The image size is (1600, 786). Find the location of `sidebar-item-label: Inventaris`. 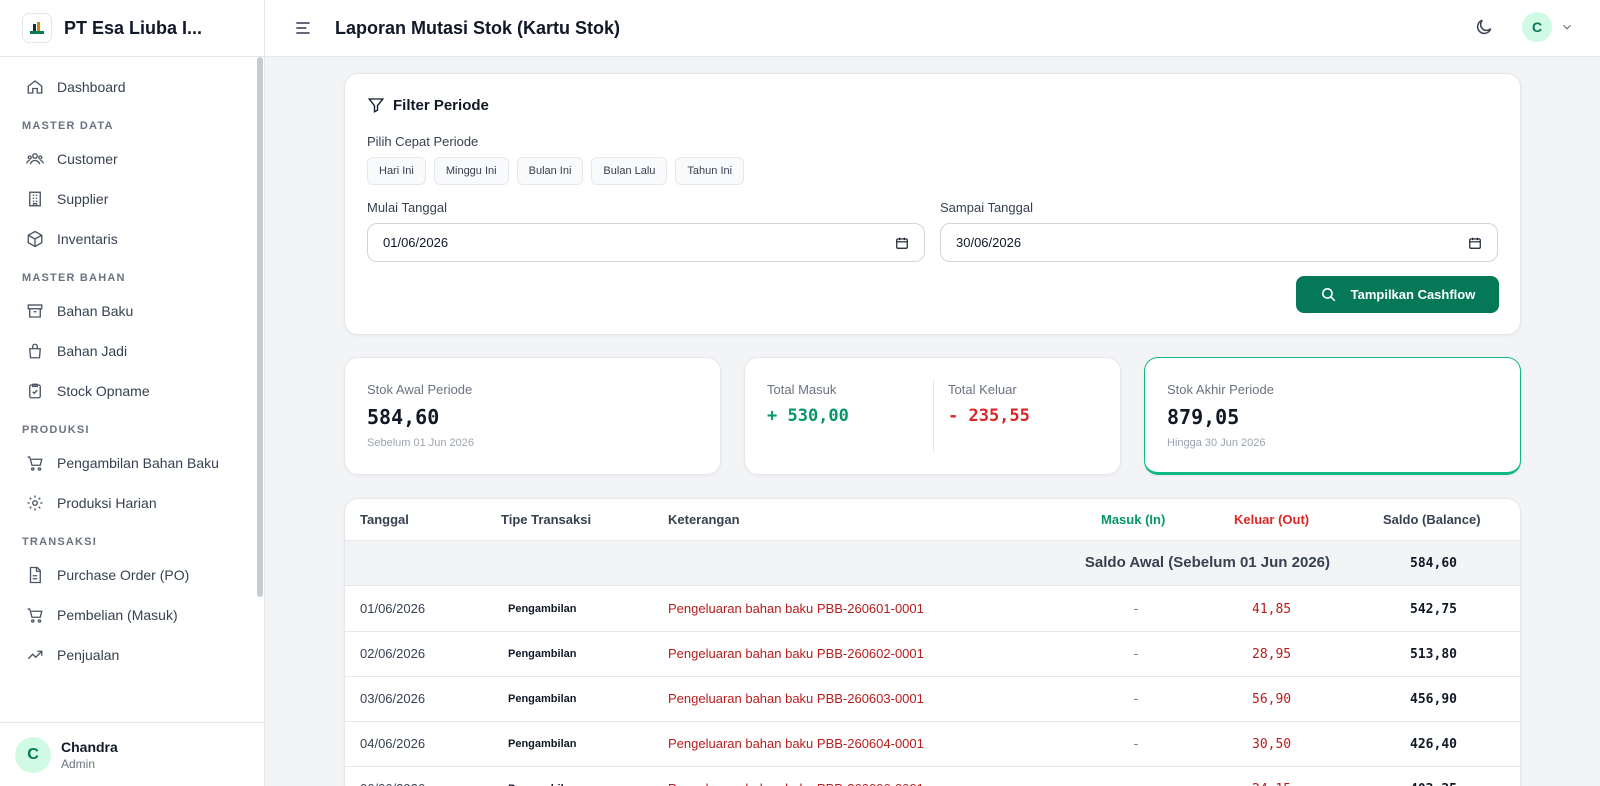

sidebar-item-label: Inventaris is located at coordinates (87, 239).